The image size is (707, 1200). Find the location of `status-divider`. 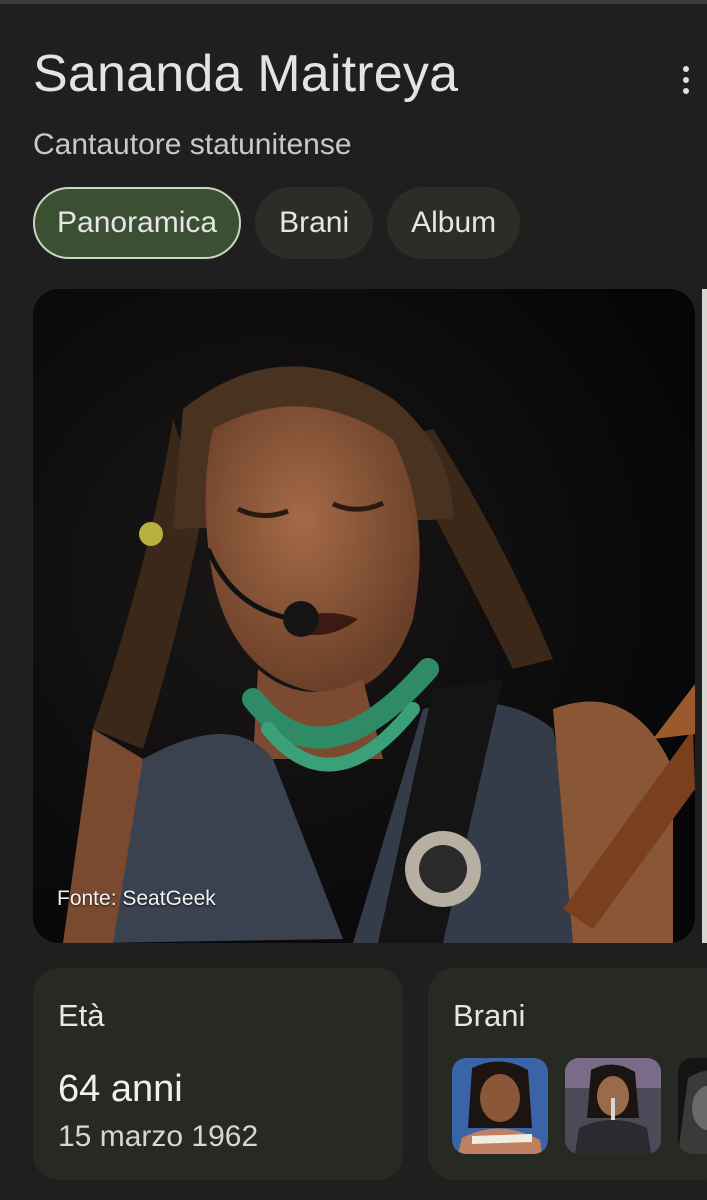

status-divider is located at coordinates (353, 2).